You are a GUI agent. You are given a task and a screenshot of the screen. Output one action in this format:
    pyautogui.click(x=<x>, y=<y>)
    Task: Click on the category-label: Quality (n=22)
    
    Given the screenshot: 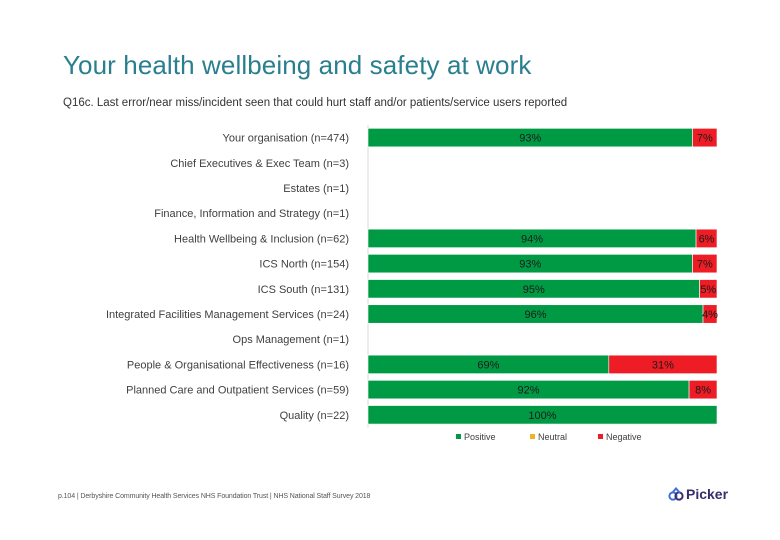 What is the action you would take?
    pyautogui.click(x=314, y=416)
    